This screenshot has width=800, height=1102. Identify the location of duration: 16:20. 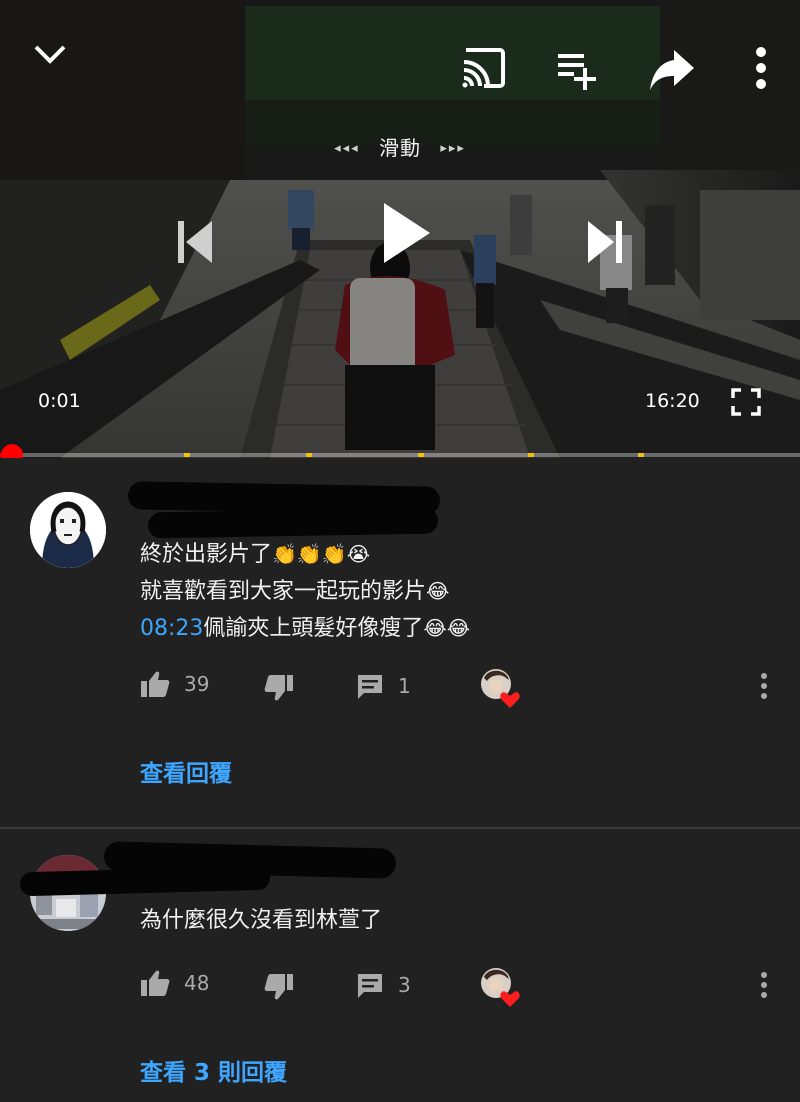
(672, 401).